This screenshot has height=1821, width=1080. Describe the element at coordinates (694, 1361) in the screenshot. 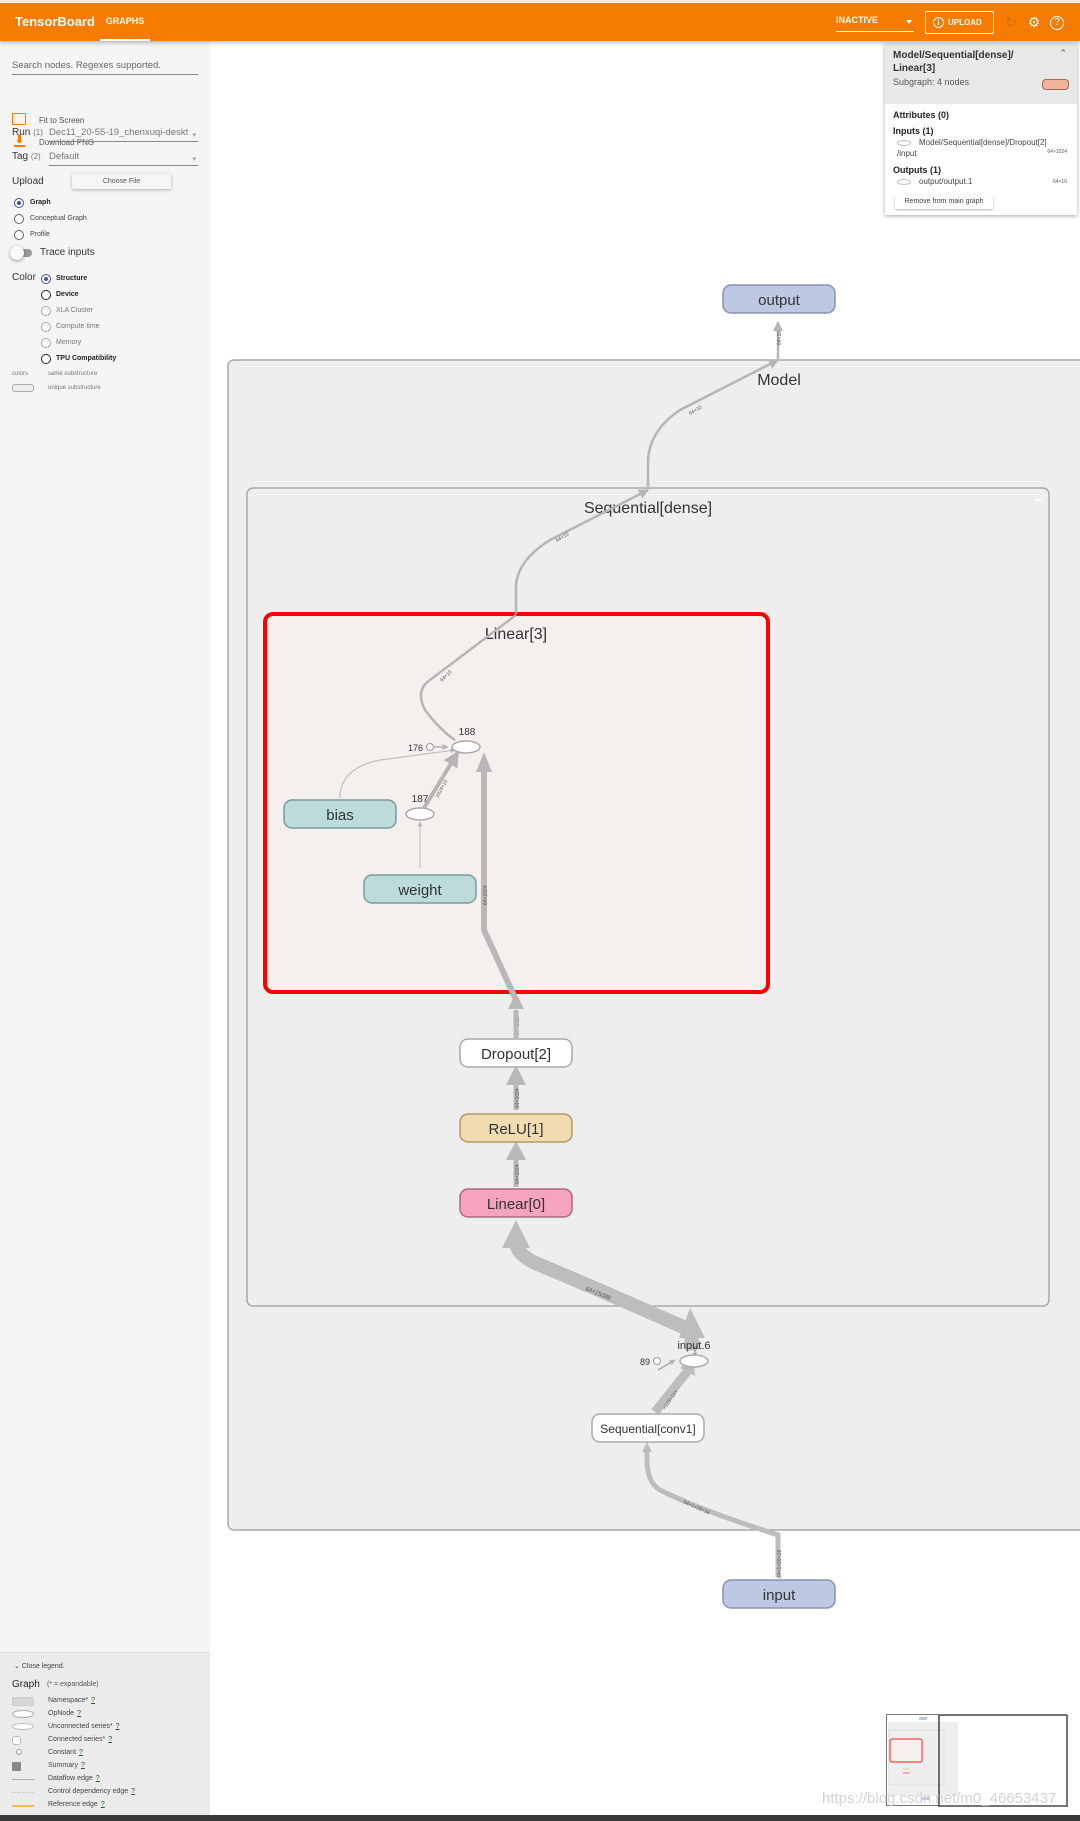

I see `op-node-input6` at that location.